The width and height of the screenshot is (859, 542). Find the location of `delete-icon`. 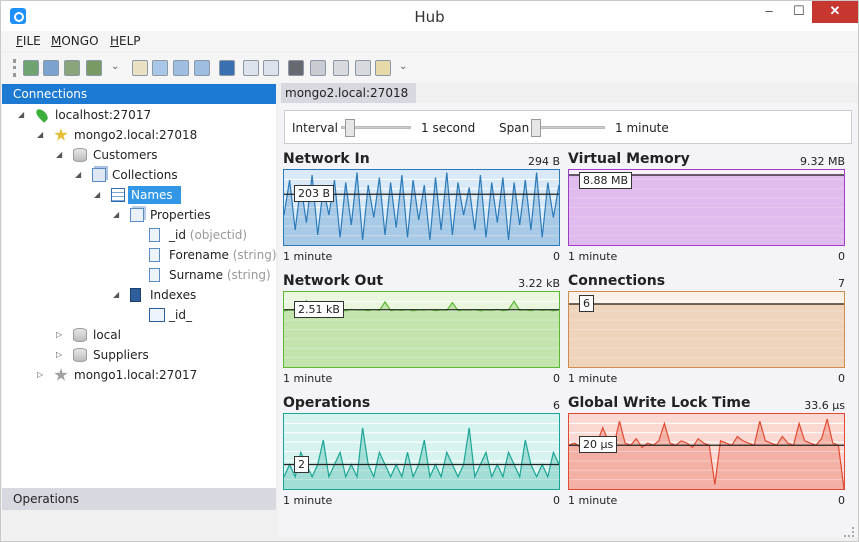

delete-icon is located at coordinates (363, 68).